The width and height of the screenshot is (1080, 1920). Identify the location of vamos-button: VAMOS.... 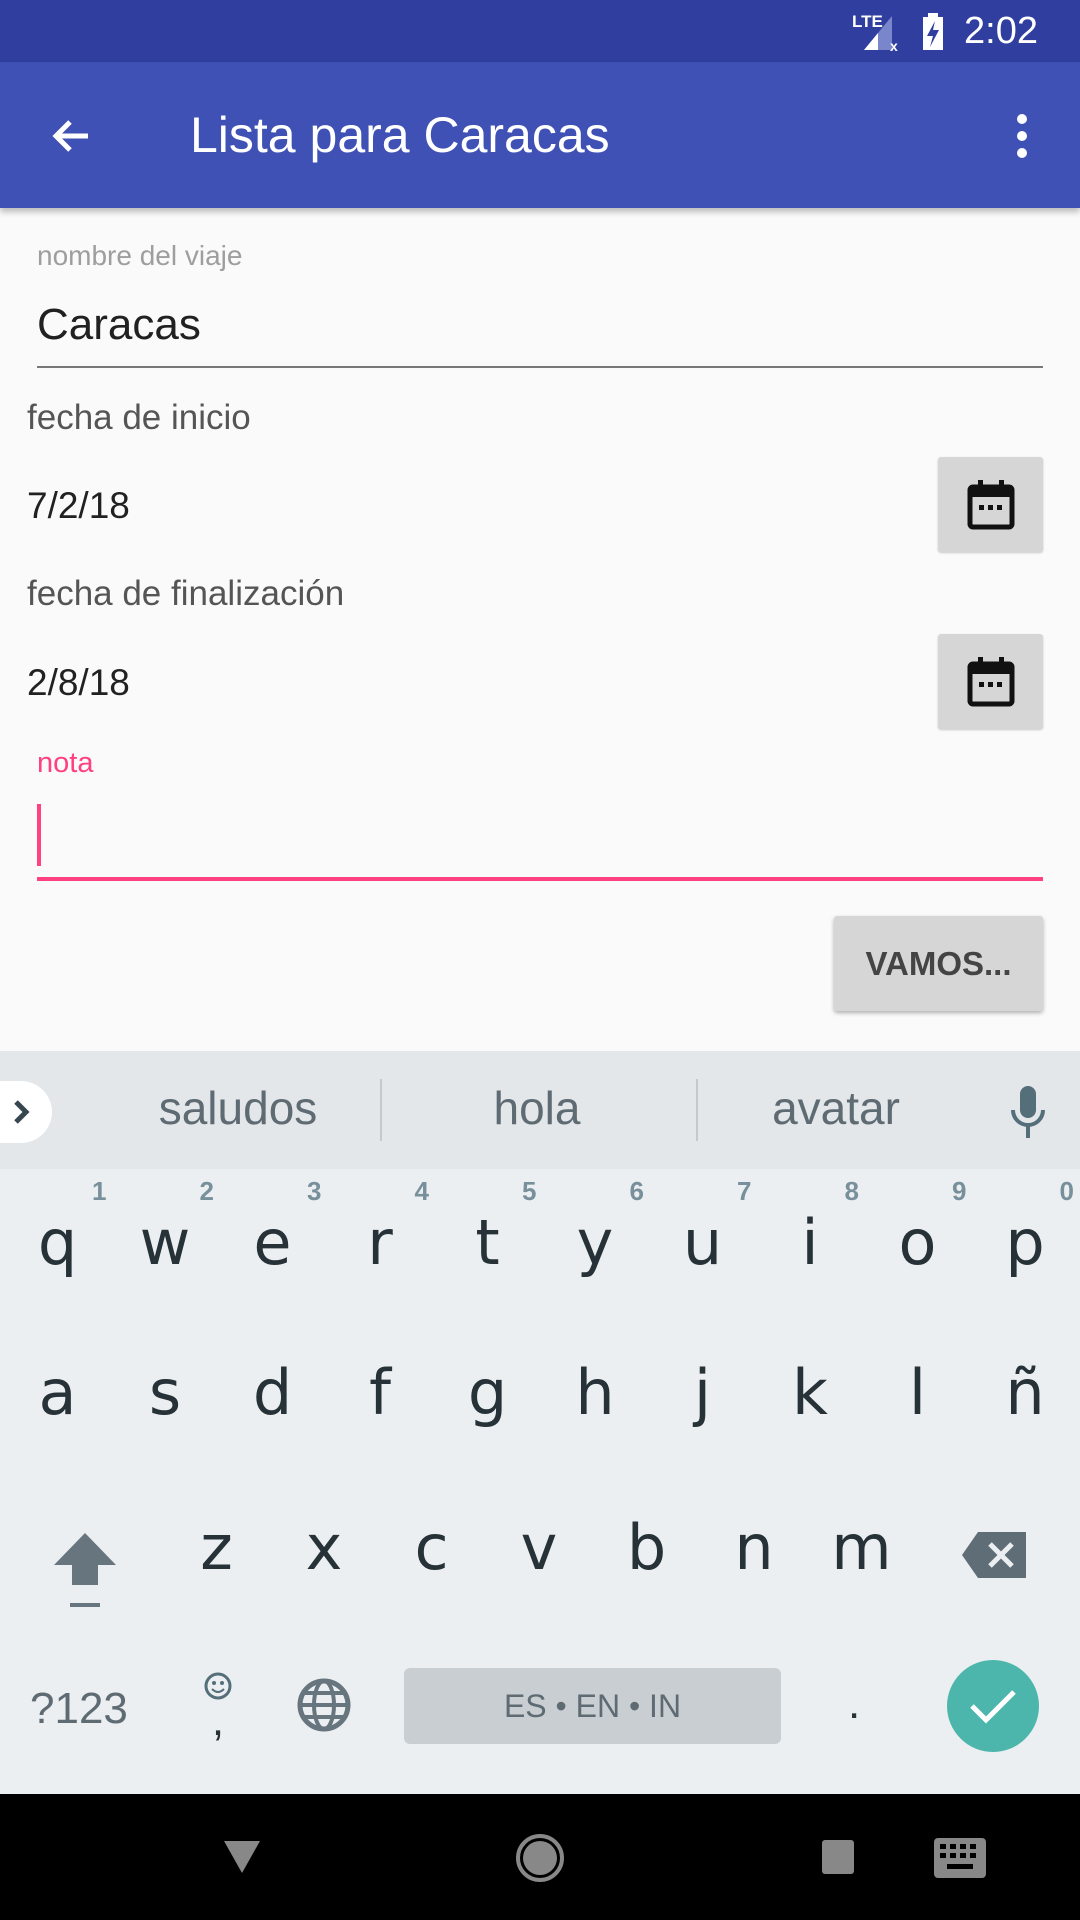
(938, 963).